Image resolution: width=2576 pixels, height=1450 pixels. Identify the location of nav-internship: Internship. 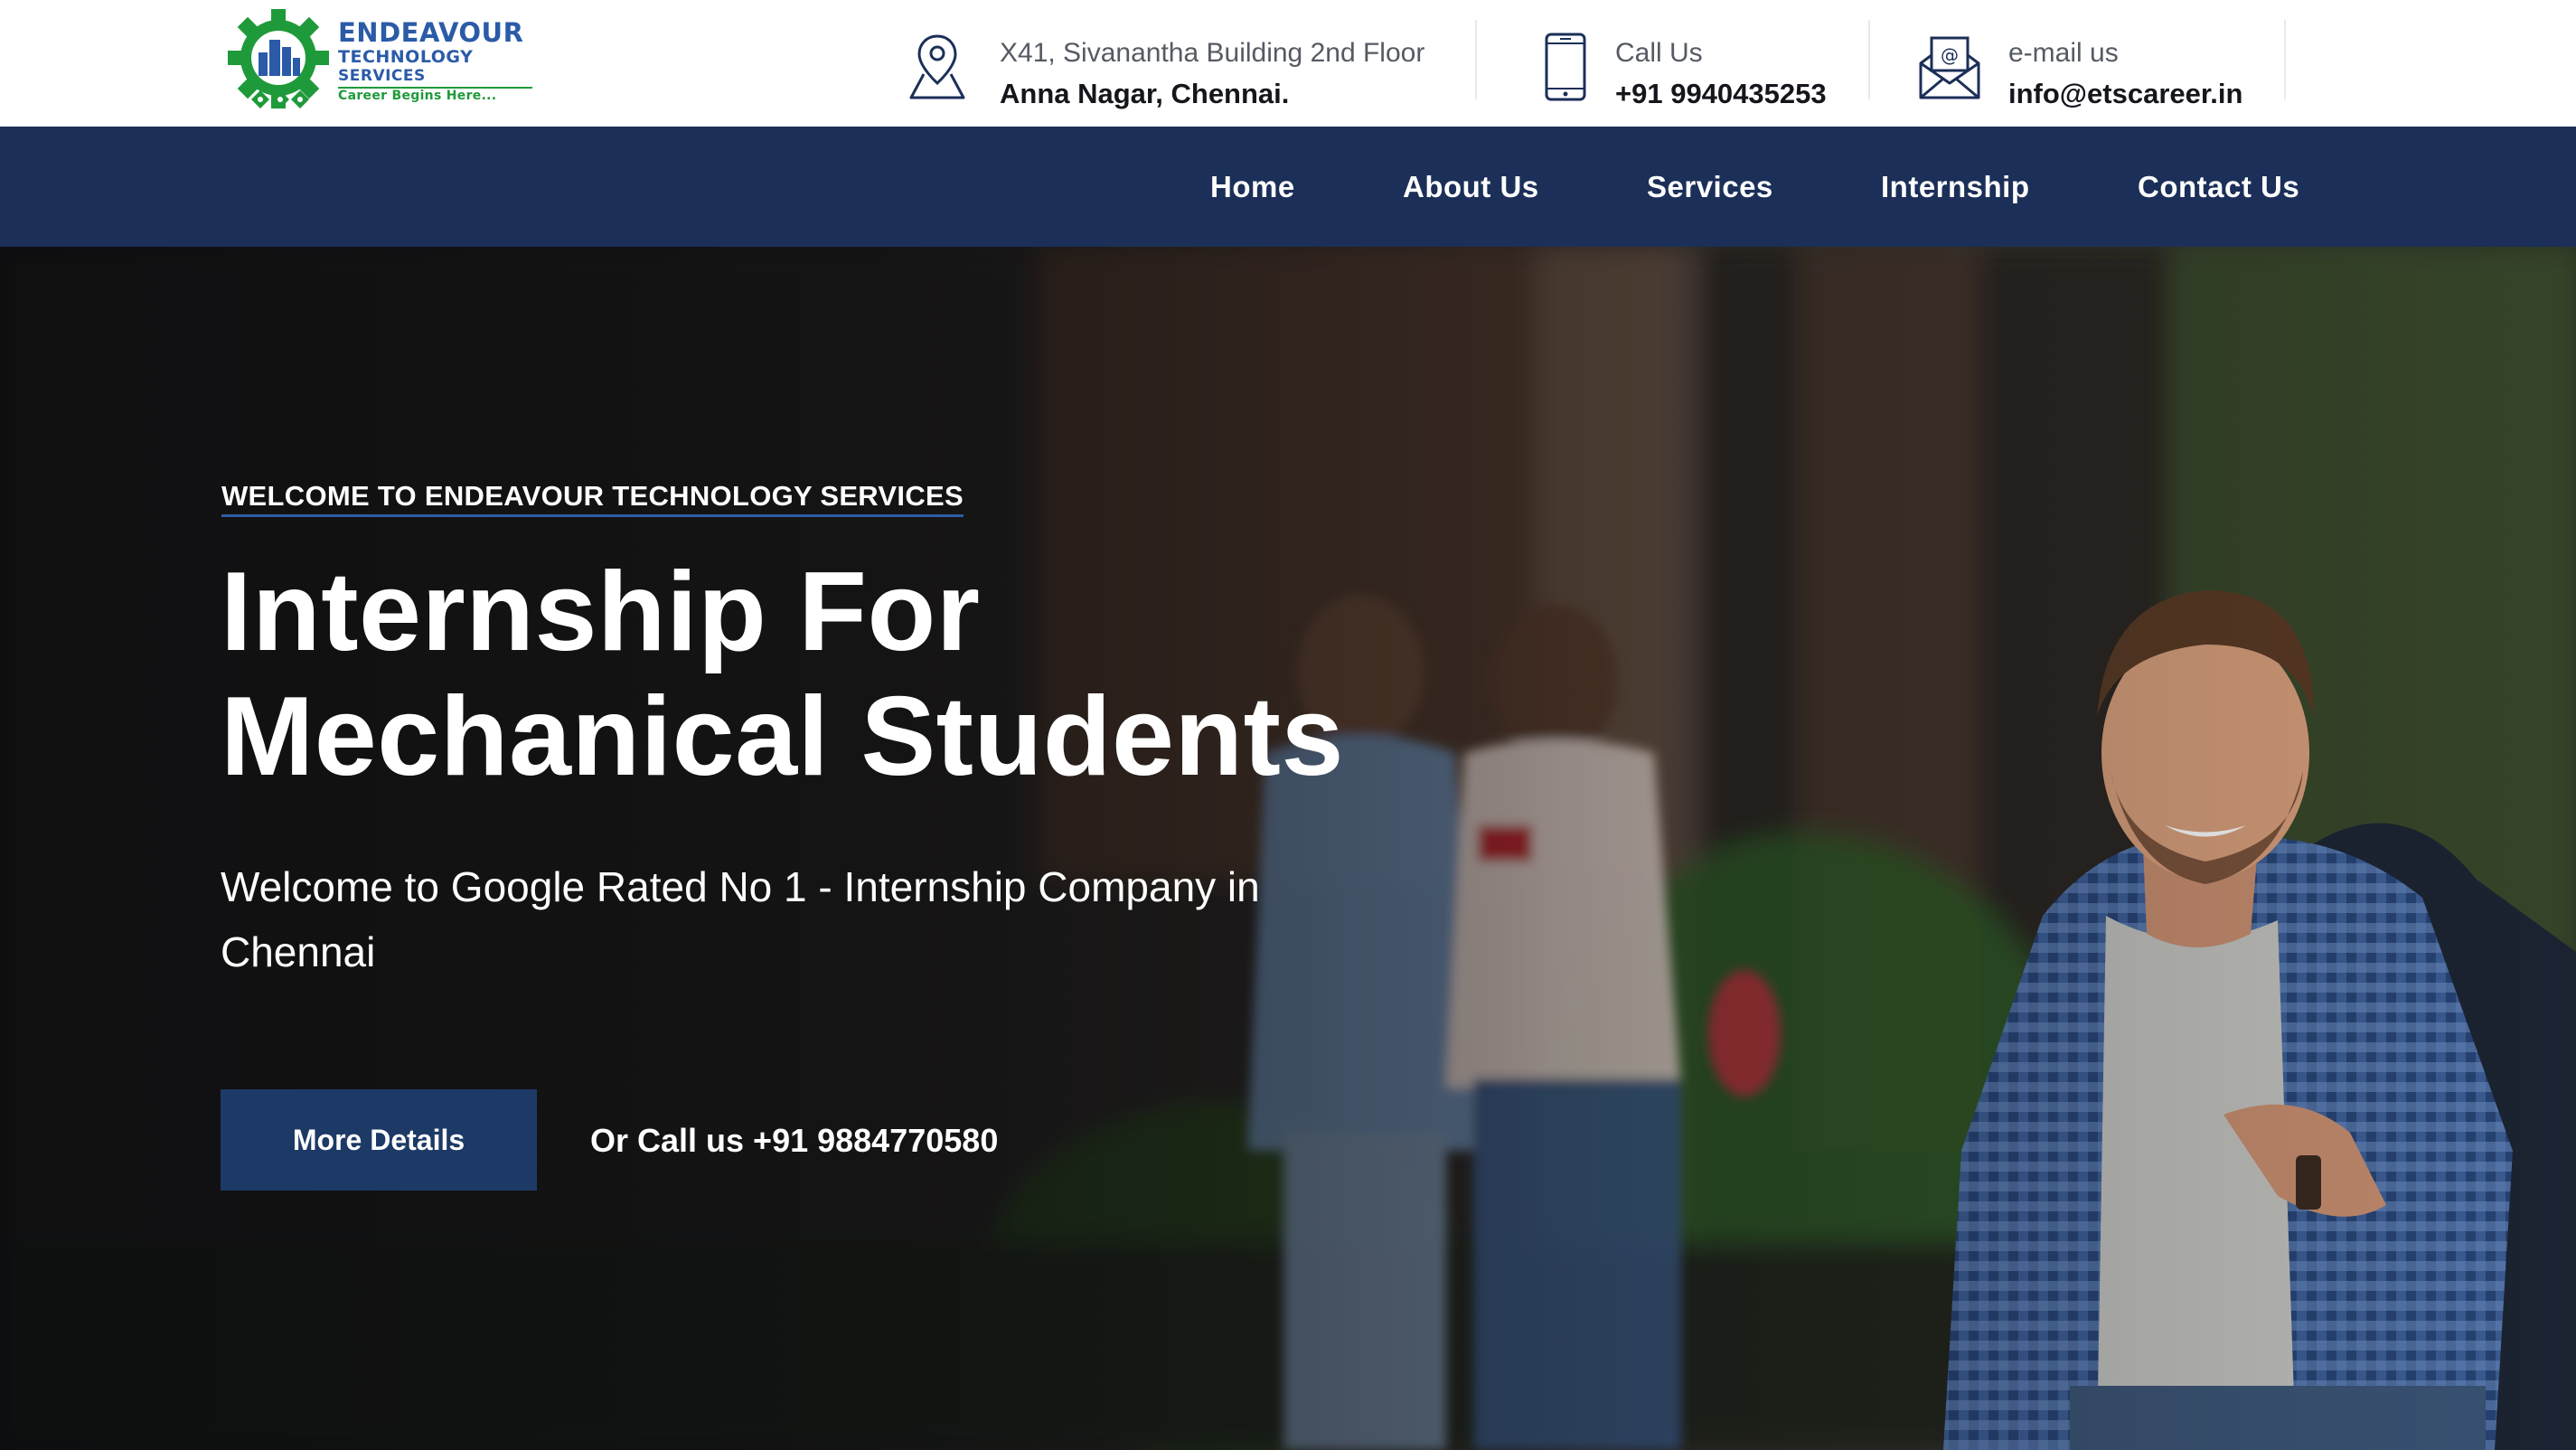
(1955, 187).